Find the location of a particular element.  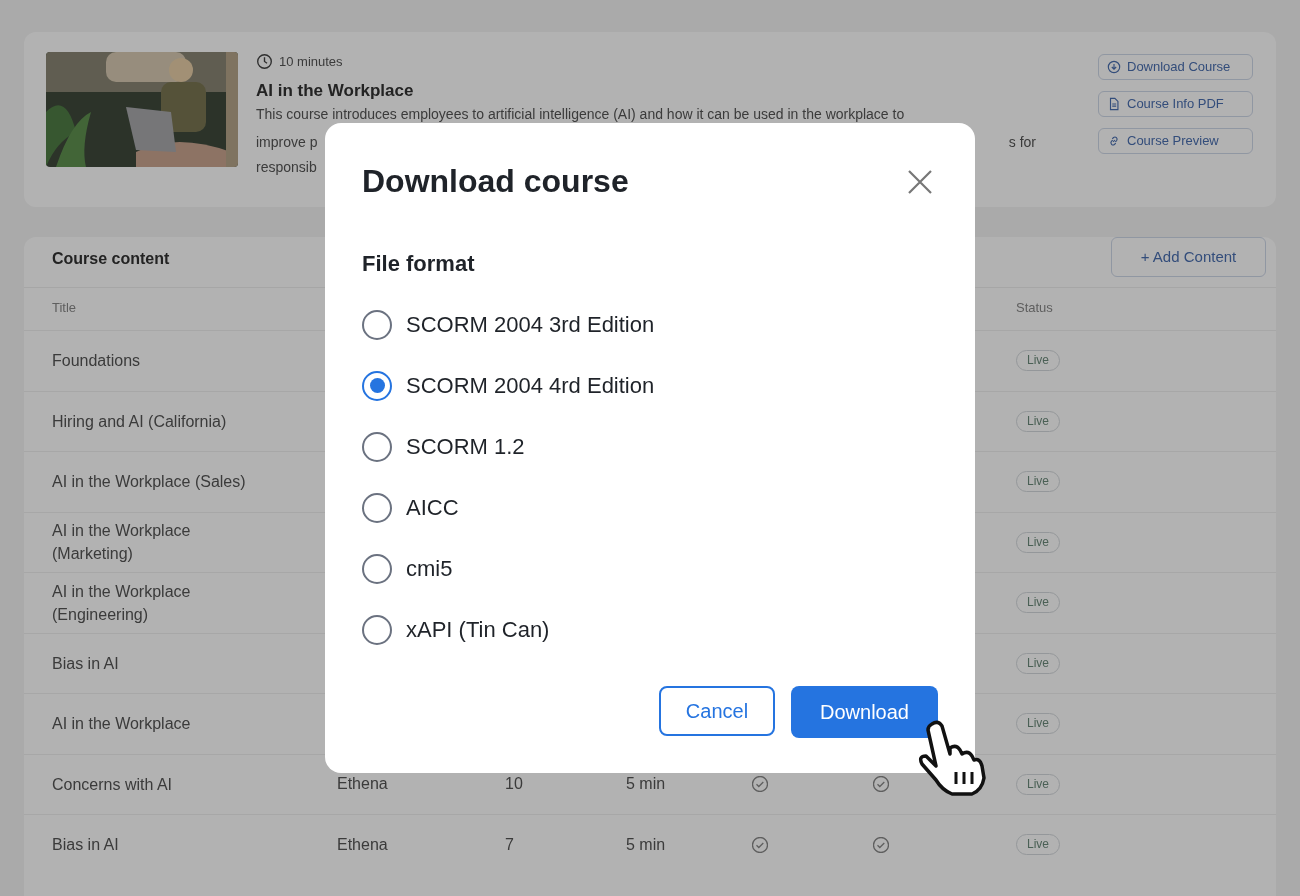

section-label: File format is located at coordinates (419, 264).